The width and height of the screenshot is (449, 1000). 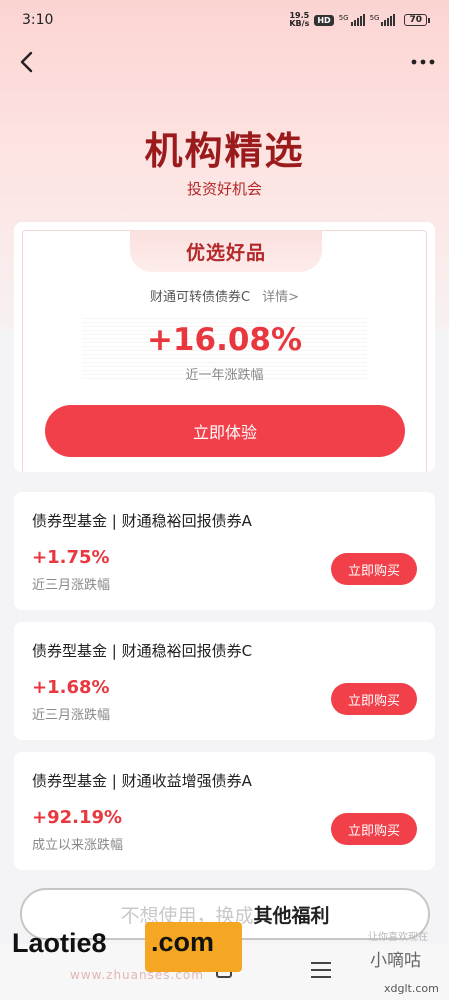 What do you see at coordinates (77, 817) in the screenshot?
I see `fund-rate: +92.19%` at bounding box center [77, 817].